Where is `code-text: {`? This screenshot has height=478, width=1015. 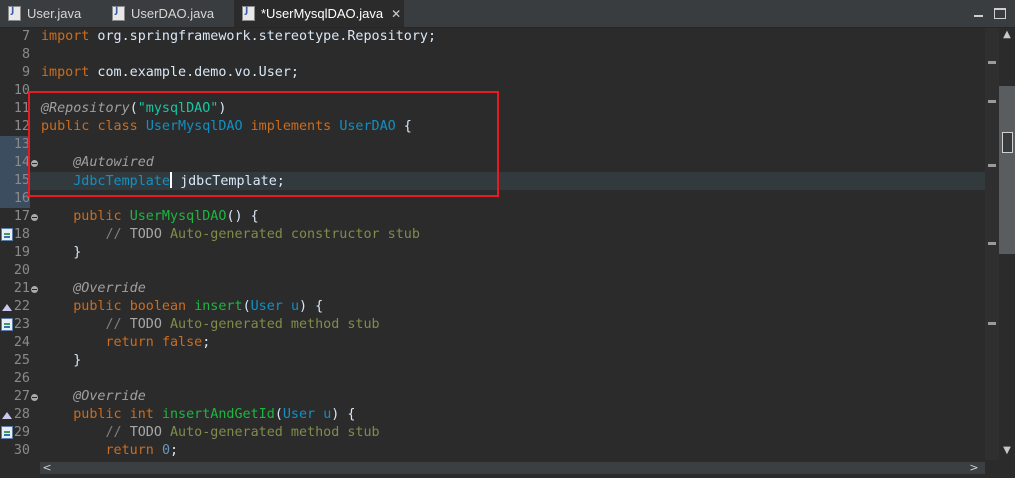 code-text: { is located at coordinates (403, 126).